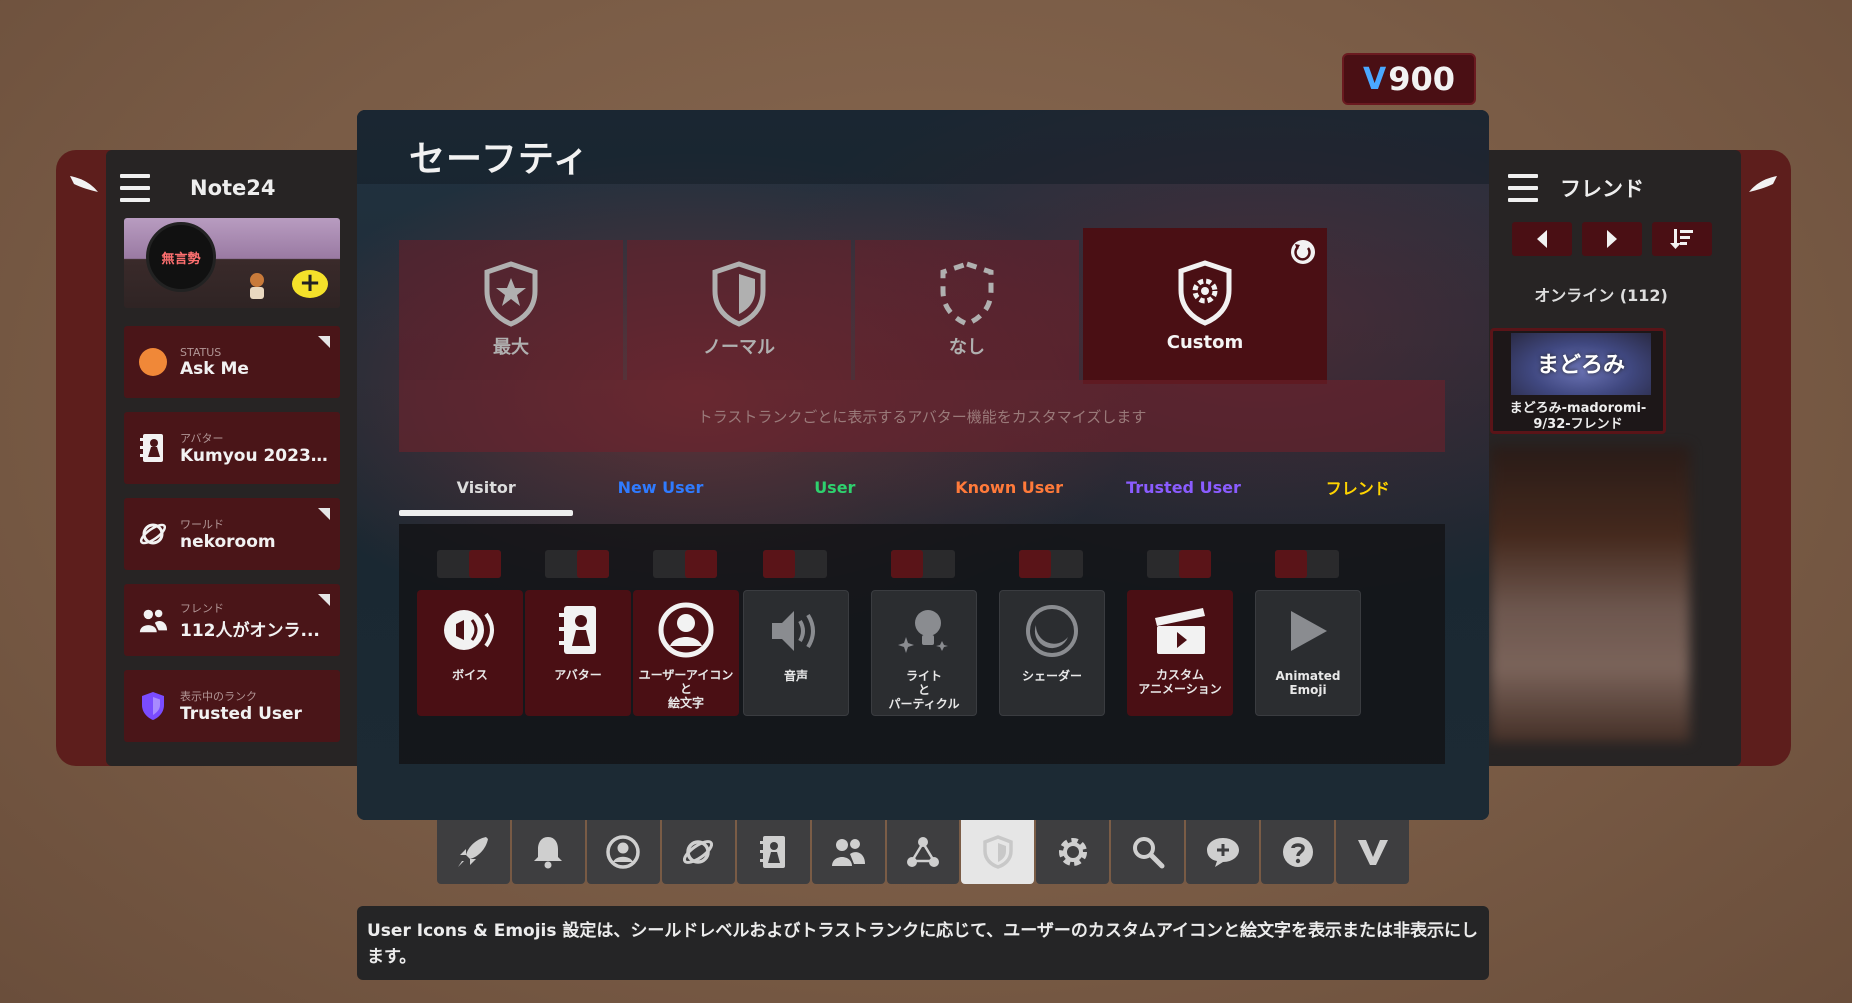  Describe the element at coordinates (1009, 487) in the screenshot. I see `tab-known-user: Known User` at that location.